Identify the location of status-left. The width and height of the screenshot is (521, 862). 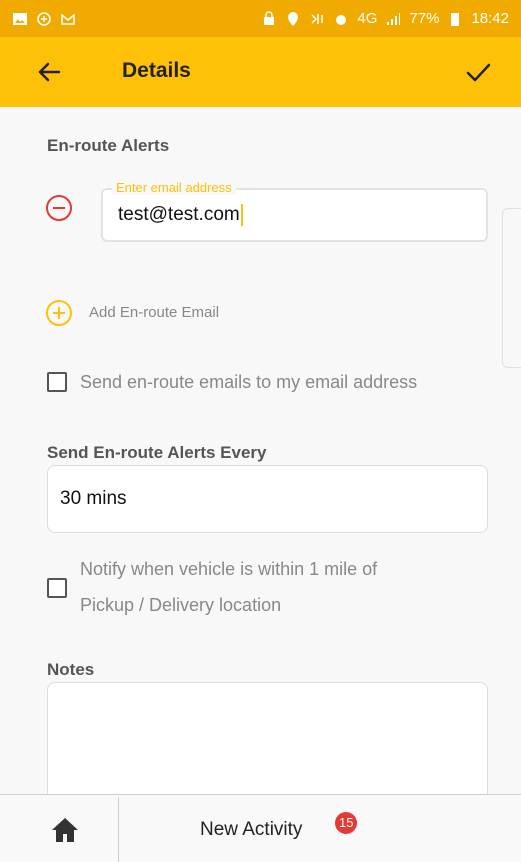
(44, 19).